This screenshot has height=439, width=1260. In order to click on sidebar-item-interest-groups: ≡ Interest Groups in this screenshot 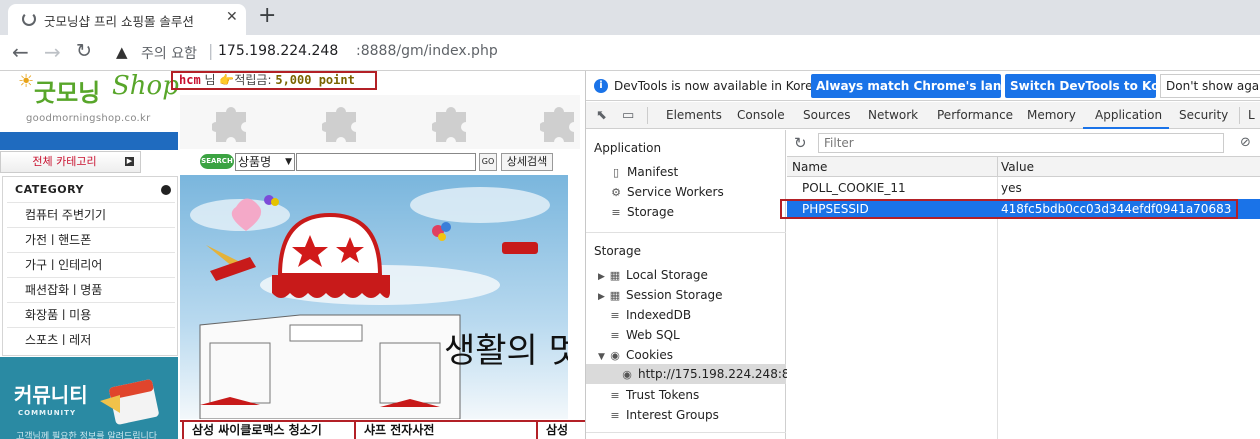, I will do `click(664, 415)`.